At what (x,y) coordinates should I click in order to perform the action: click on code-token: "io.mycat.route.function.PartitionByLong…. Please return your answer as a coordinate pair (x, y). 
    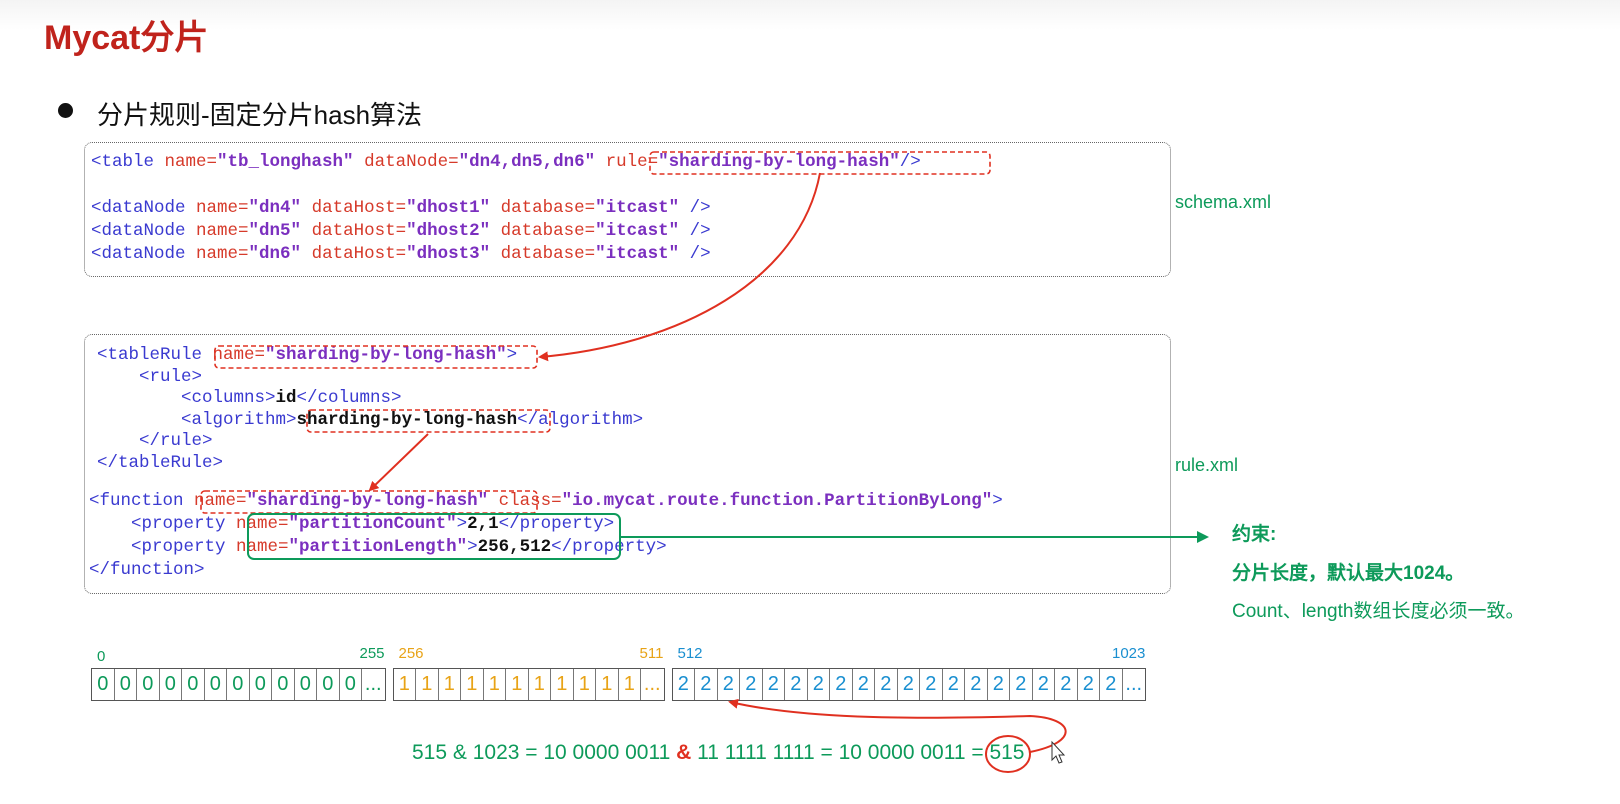
    Looking at the image, I should click on (777, 501).